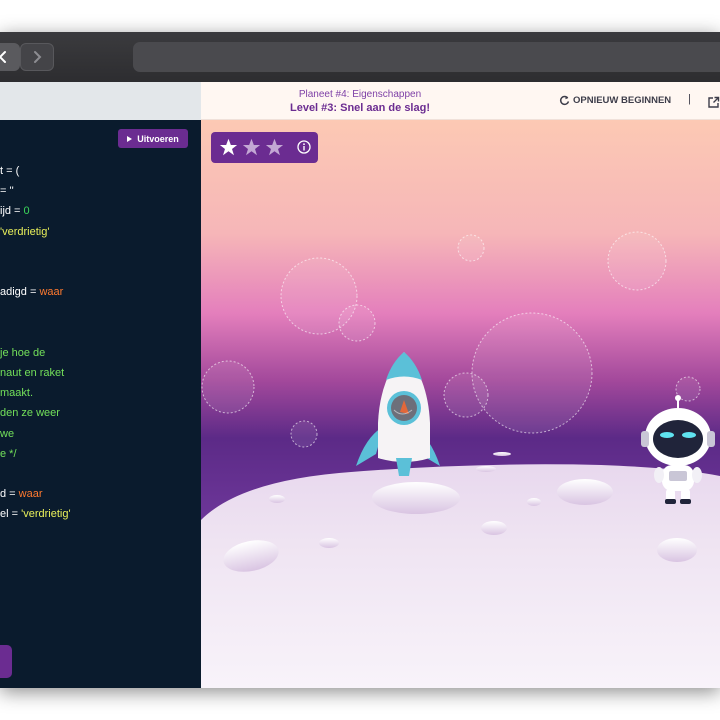 The width and height of the screenshot is (720, 720). What do you see at coordinates (32, 373) in the screenshot?
I see `code-token: naut en raket` at bounding box center [32, 373].